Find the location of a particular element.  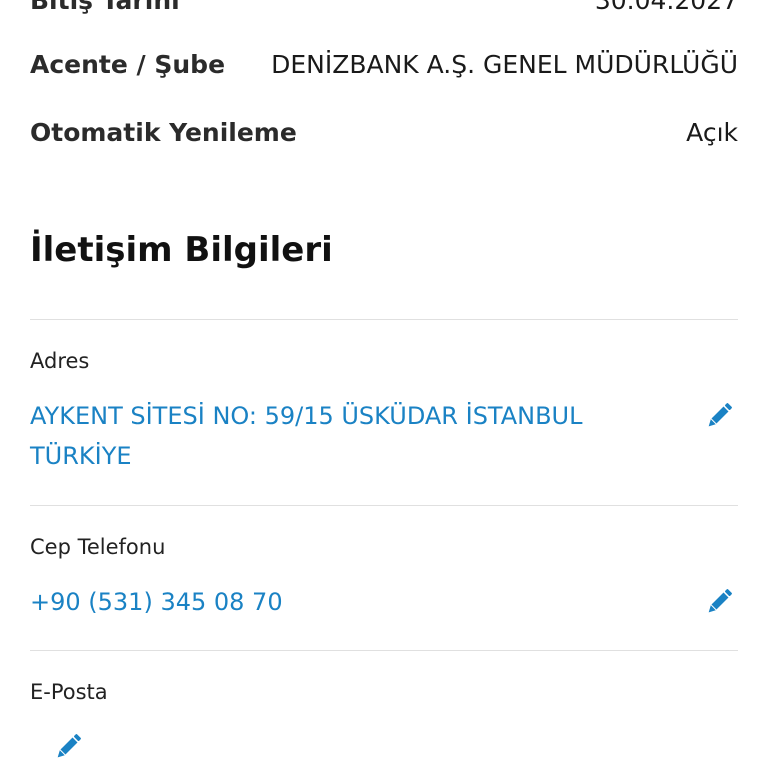

auto-renew-label: Otomatik Yenileme is located at coordinates (163, 132).